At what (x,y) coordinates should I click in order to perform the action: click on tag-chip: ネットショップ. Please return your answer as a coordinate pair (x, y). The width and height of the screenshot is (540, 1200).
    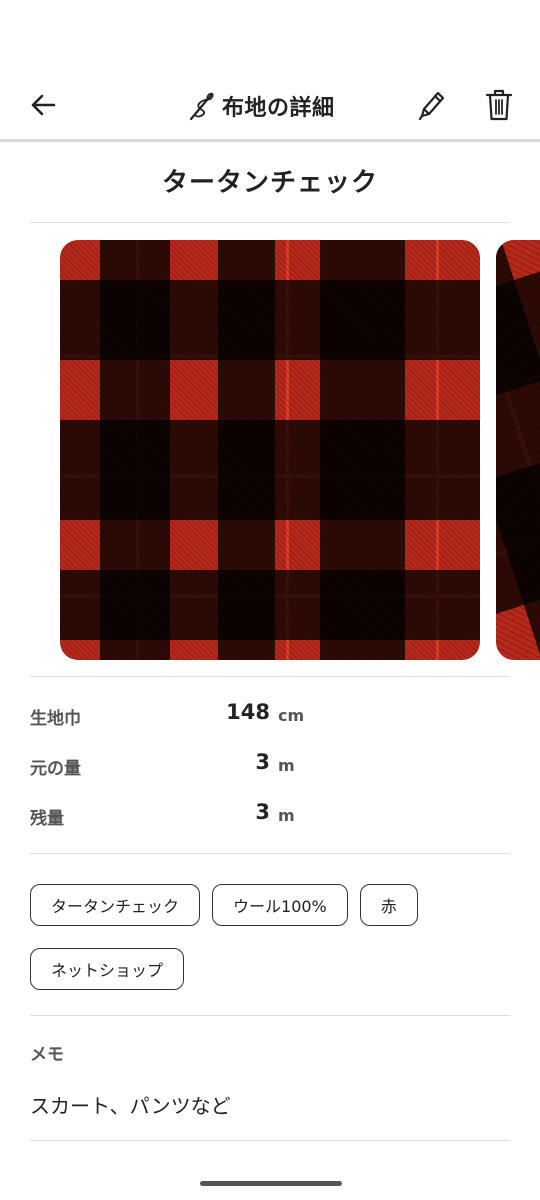
    Looking at the image, I should click on (107, 969).